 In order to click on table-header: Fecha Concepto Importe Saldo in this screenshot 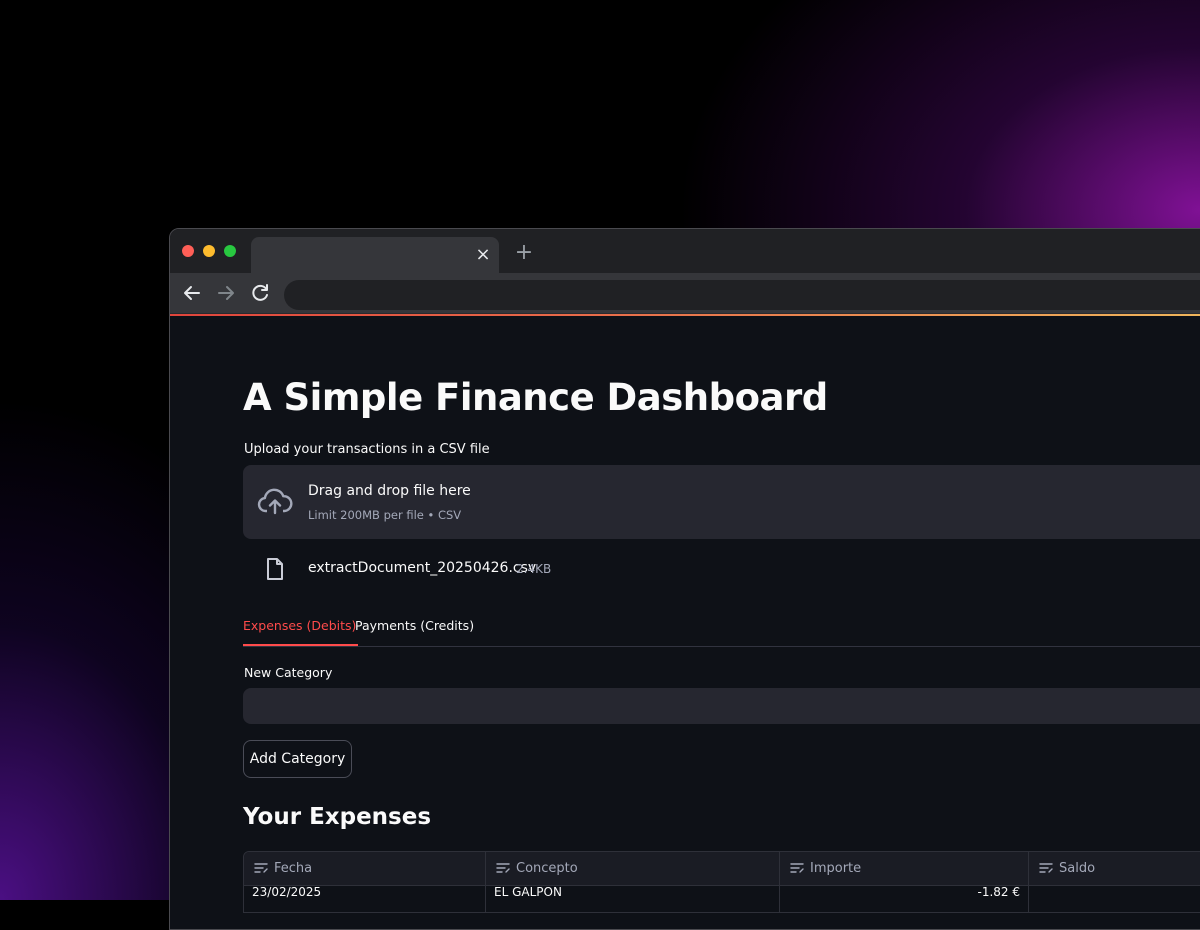, I will do `click(722, 869)`.